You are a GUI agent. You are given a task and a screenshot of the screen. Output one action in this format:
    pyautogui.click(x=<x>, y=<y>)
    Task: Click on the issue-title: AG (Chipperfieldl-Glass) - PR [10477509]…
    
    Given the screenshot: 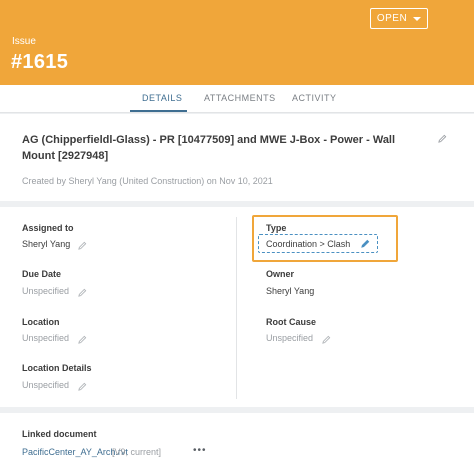 What is the action you would take?
    pyautogui.click(x=222, y=148)
    